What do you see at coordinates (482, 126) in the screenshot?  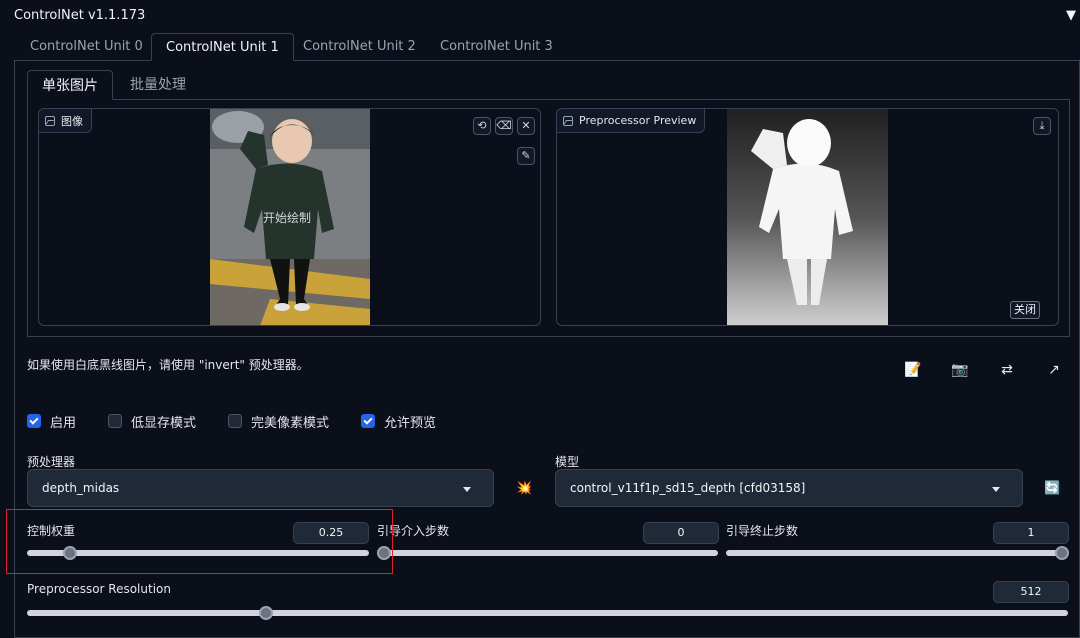 I see `undo-icon: ⟲` at bounding box center [482, 126].